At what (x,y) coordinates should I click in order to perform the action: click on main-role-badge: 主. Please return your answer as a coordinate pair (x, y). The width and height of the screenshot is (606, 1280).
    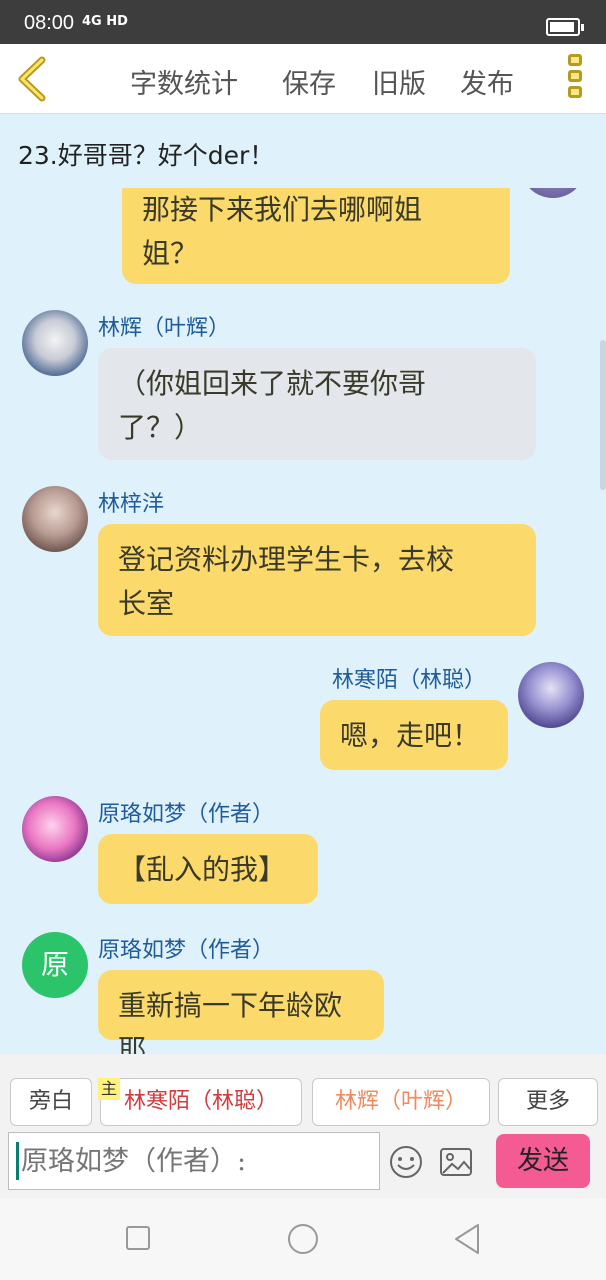
    Looking at the image, I should click on (109, 1089).